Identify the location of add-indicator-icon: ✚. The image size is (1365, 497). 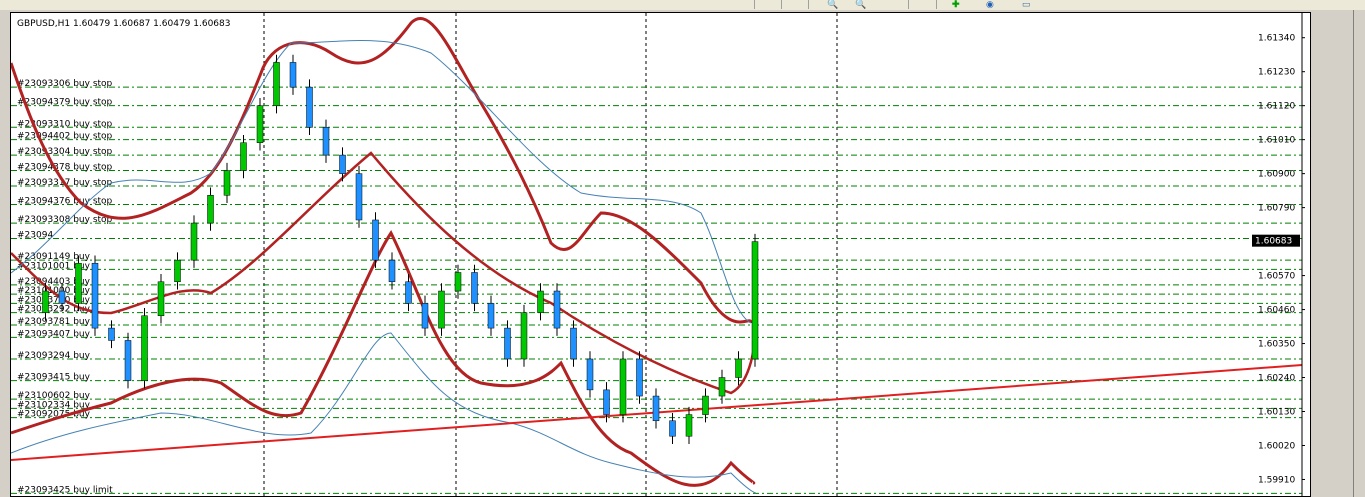
(956, 4).